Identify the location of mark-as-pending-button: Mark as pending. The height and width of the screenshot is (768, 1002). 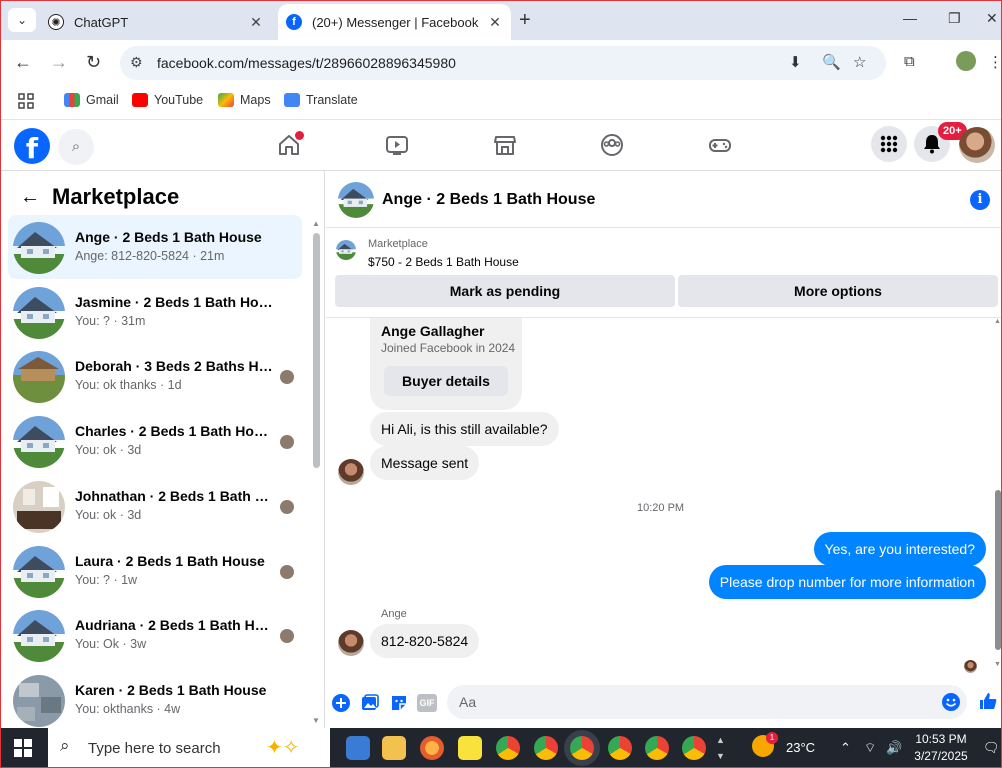
(505, 291).